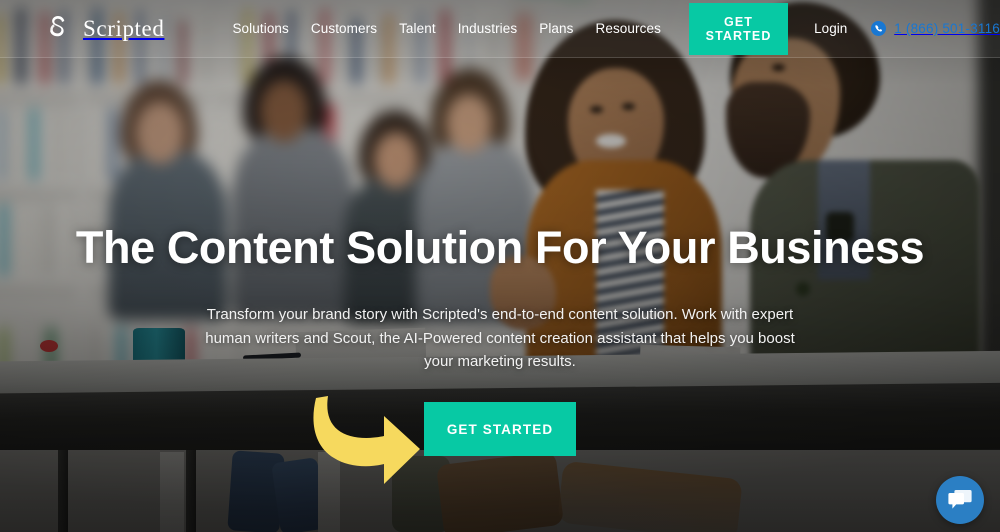 The width and height of the screenshot is (1000, 532). What do you see at coordinates (879, 28) in the screenshot?
I see `phone-circle-icon` at bounding box center [879, 28].